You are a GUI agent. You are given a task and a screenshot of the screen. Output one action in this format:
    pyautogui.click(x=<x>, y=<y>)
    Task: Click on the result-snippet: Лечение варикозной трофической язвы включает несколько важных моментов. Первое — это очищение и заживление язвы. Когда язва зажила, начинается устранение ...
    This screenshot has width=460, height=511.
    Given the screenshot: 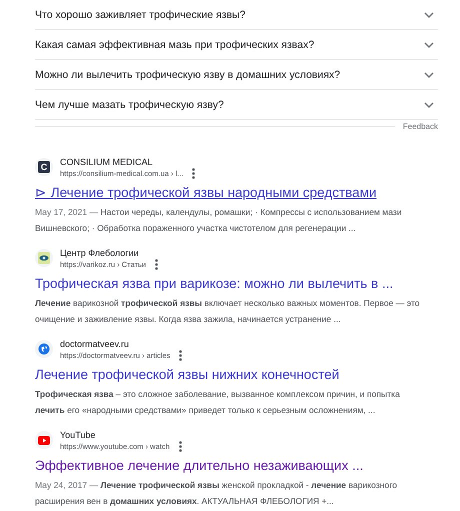 What is the action you would take?
    pyautogui.click(x=228, y=311)
    